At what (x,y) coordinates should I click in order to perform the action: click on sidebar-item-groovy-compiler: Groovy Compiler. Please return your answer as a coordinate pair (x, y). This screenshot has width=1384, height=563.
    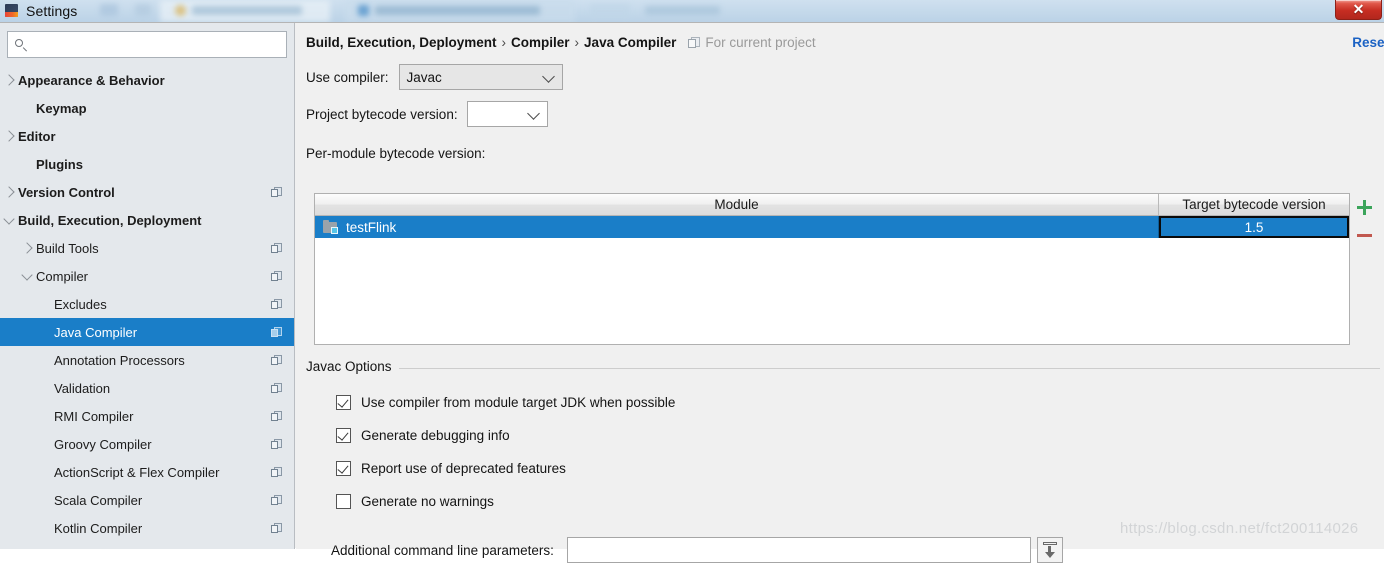
    Looking at the image, I should click on (147, 444).